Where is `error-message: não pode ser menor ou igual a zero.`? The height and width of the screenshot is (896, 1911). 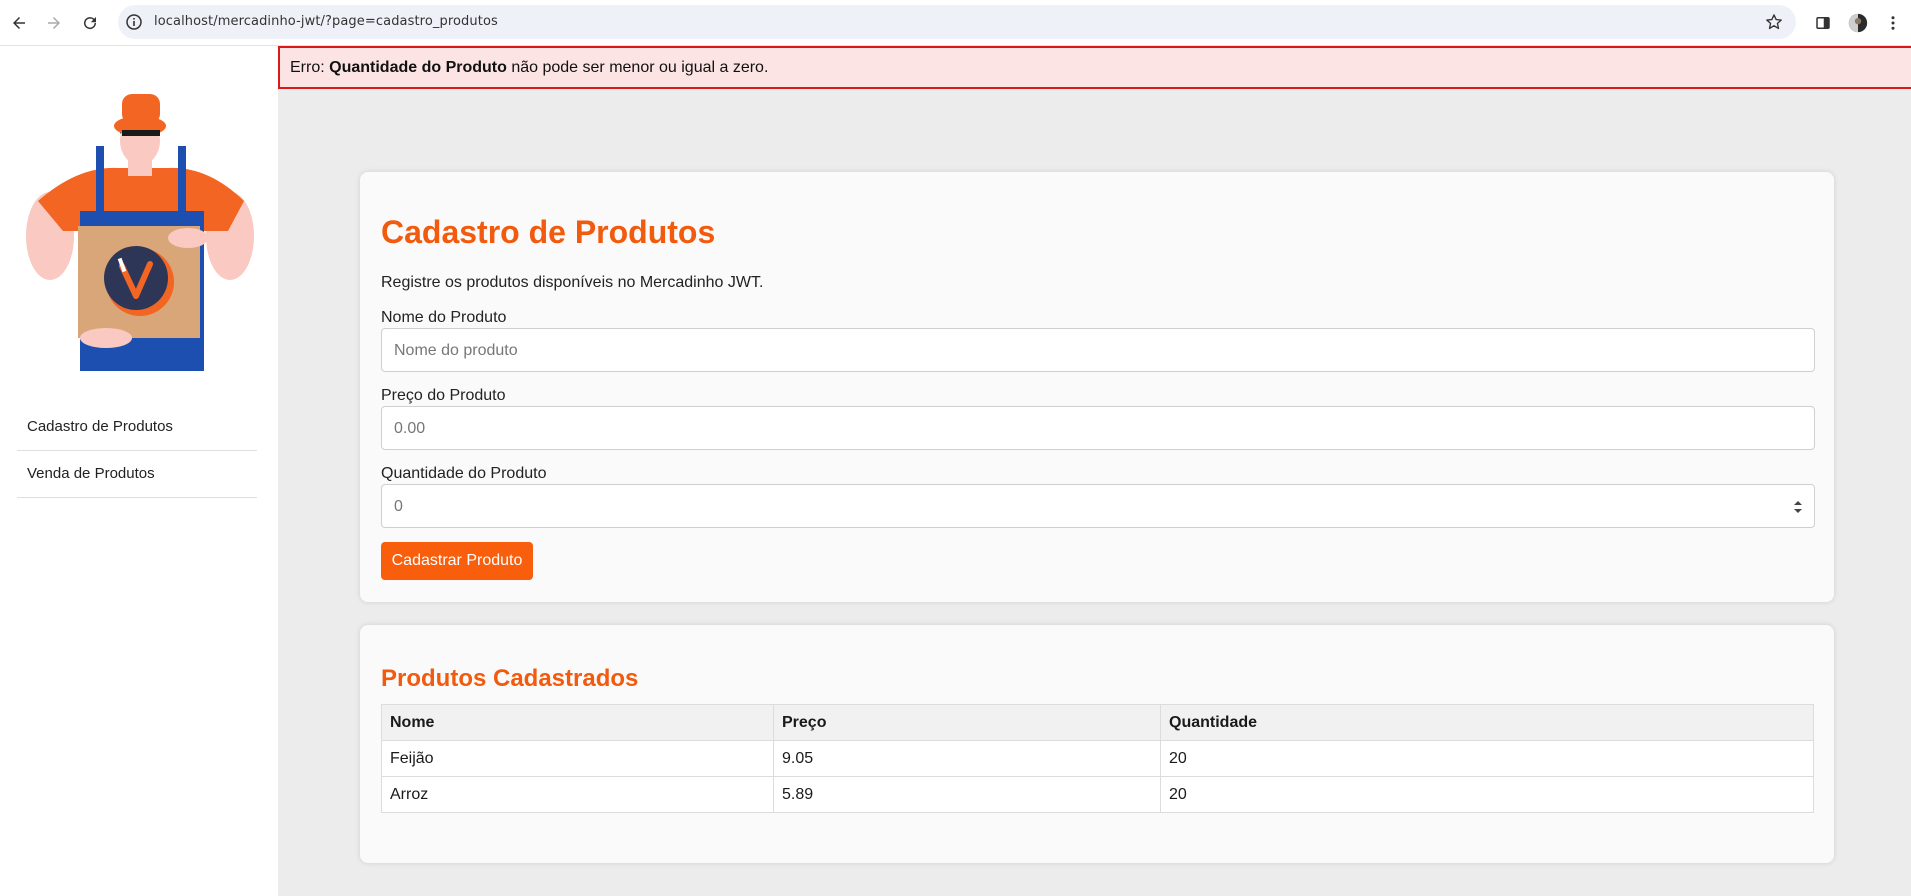 error-message: não pode ser menor ou igual a zero. is located at coordinates (640, 67).